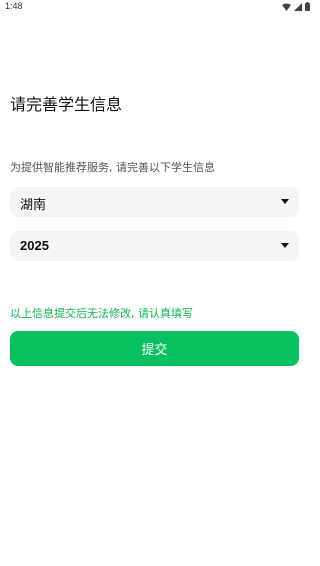  Describe the element at coordinates (112, 167) in the screenshot. I see `page-subtitle: 为提供智能推荐服务, 请完善以下学生信息` at that location.